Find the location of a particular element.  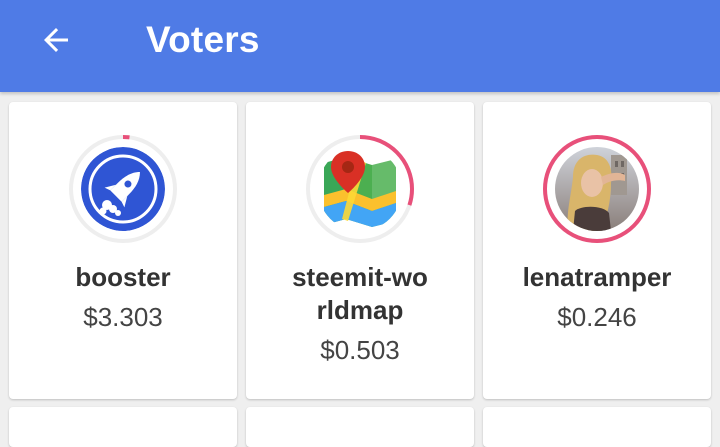

voter-name: booster is located at coordinates (123, 277).